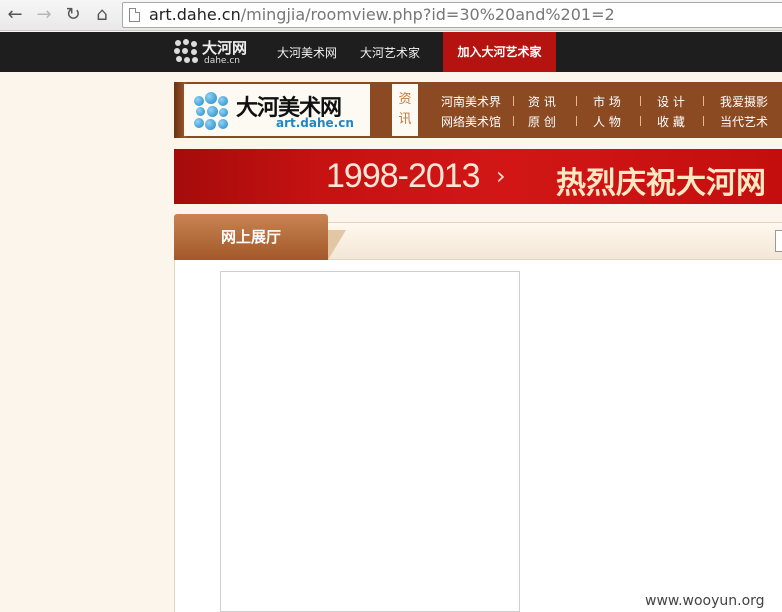 The height and width of the screenshot is (612, 782). What do you see at coordinates (778, 241) in the screenshot?
I see `tab-edge-box` at bounding box center [778, 241].